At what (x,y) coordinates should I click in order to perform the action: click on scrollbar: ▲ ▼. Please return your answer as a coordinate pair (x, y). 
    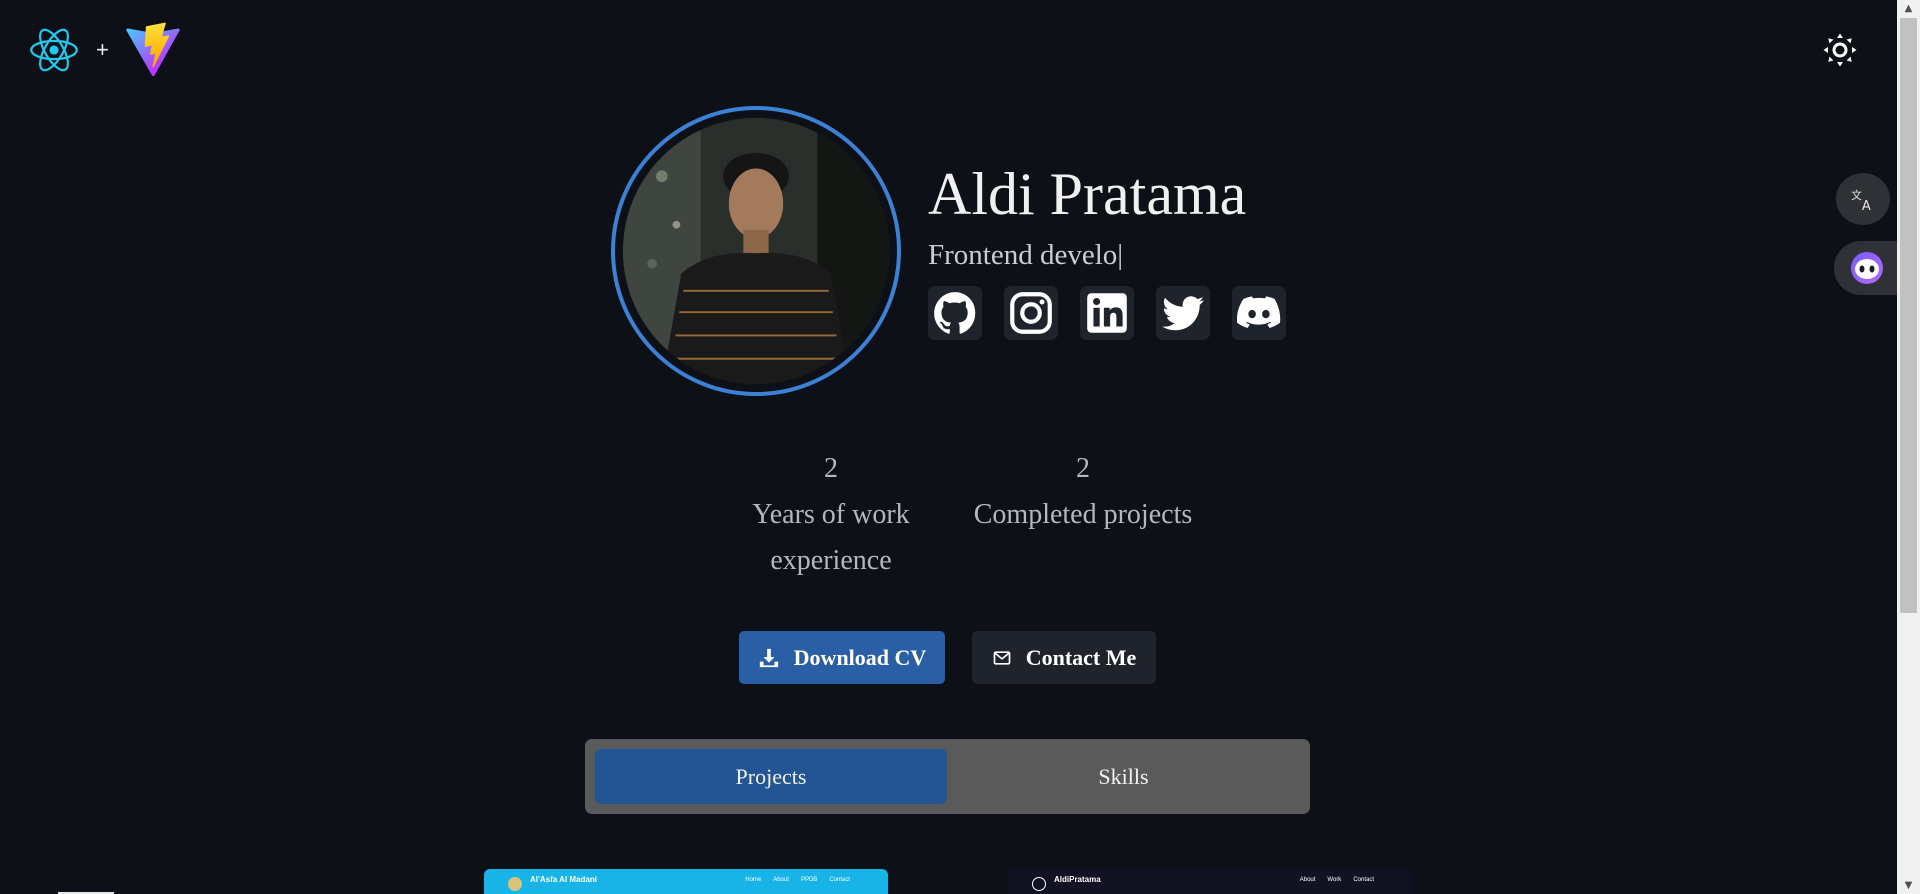
    Looking at the image, I should click on (1908, 447).